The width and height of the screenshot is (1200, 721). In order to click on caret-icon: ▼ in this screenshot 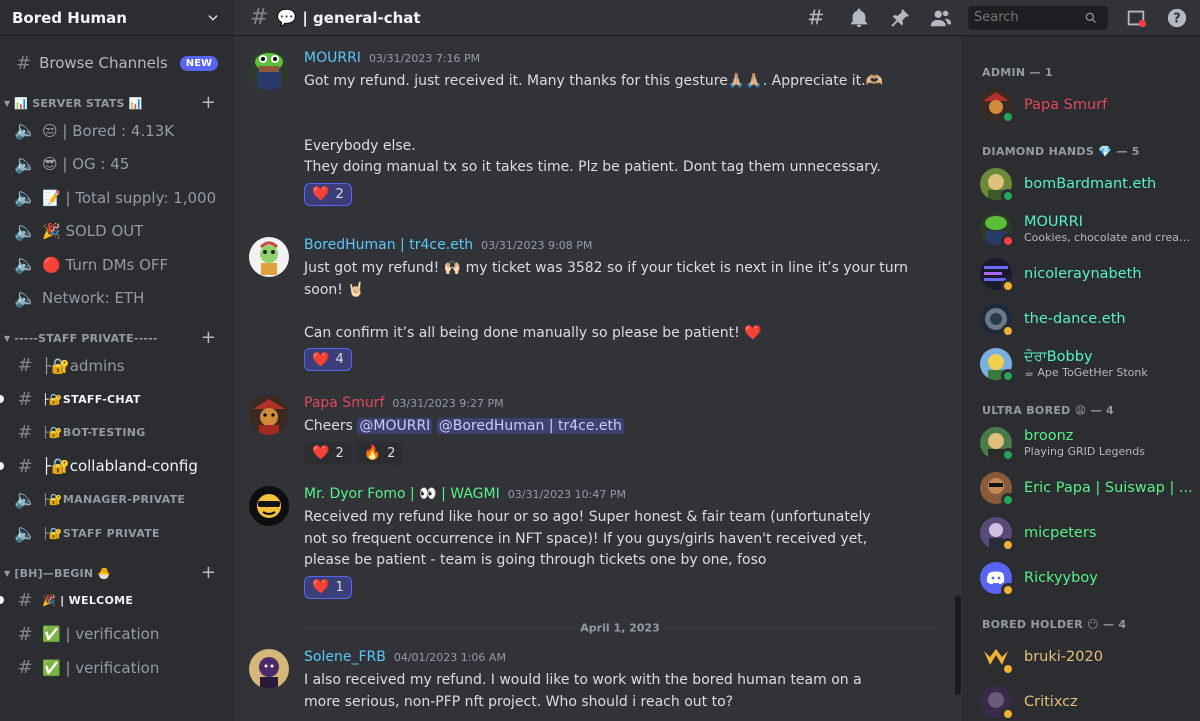, I will do `click(7, 338)`.